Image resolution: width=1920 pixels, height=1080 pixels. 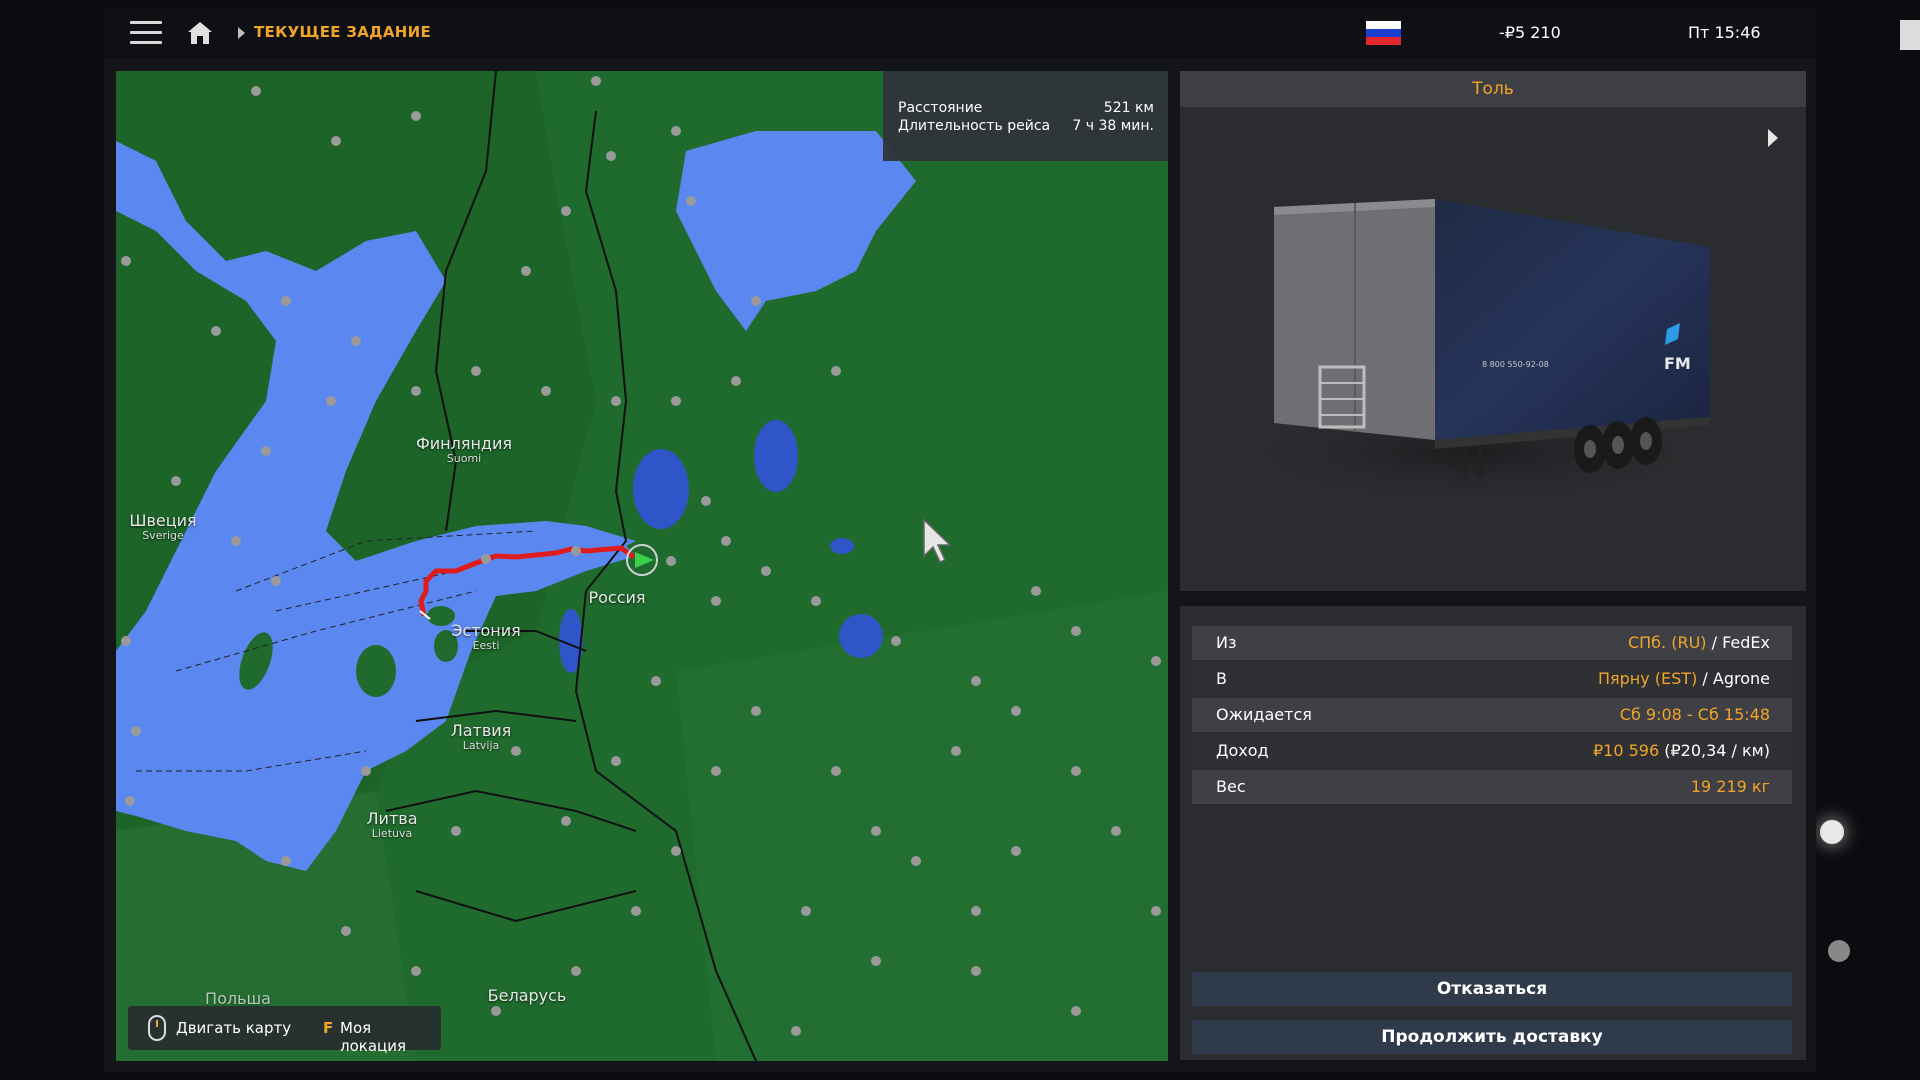 What do you see at coordinates (486, 645) in the screenshot?
I see `label-native: Eesti` at bounding box center [486, 645].